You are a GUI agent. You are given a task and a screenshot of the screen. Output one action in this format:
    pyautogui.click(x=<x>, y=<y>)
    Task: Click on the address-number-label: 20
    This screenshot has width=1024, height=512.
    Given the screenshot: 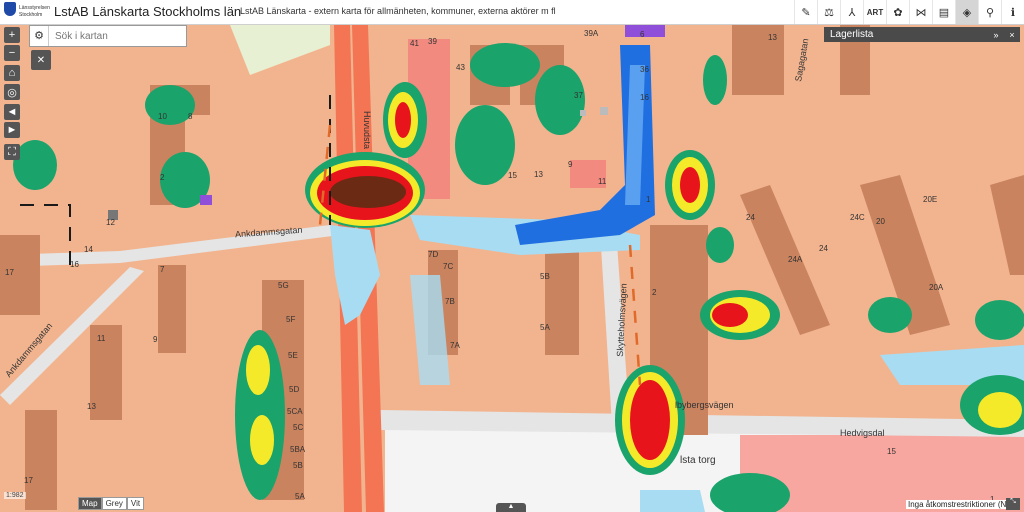 What is the action you would take?
    pyautogui.click(x=880, y=221)
    